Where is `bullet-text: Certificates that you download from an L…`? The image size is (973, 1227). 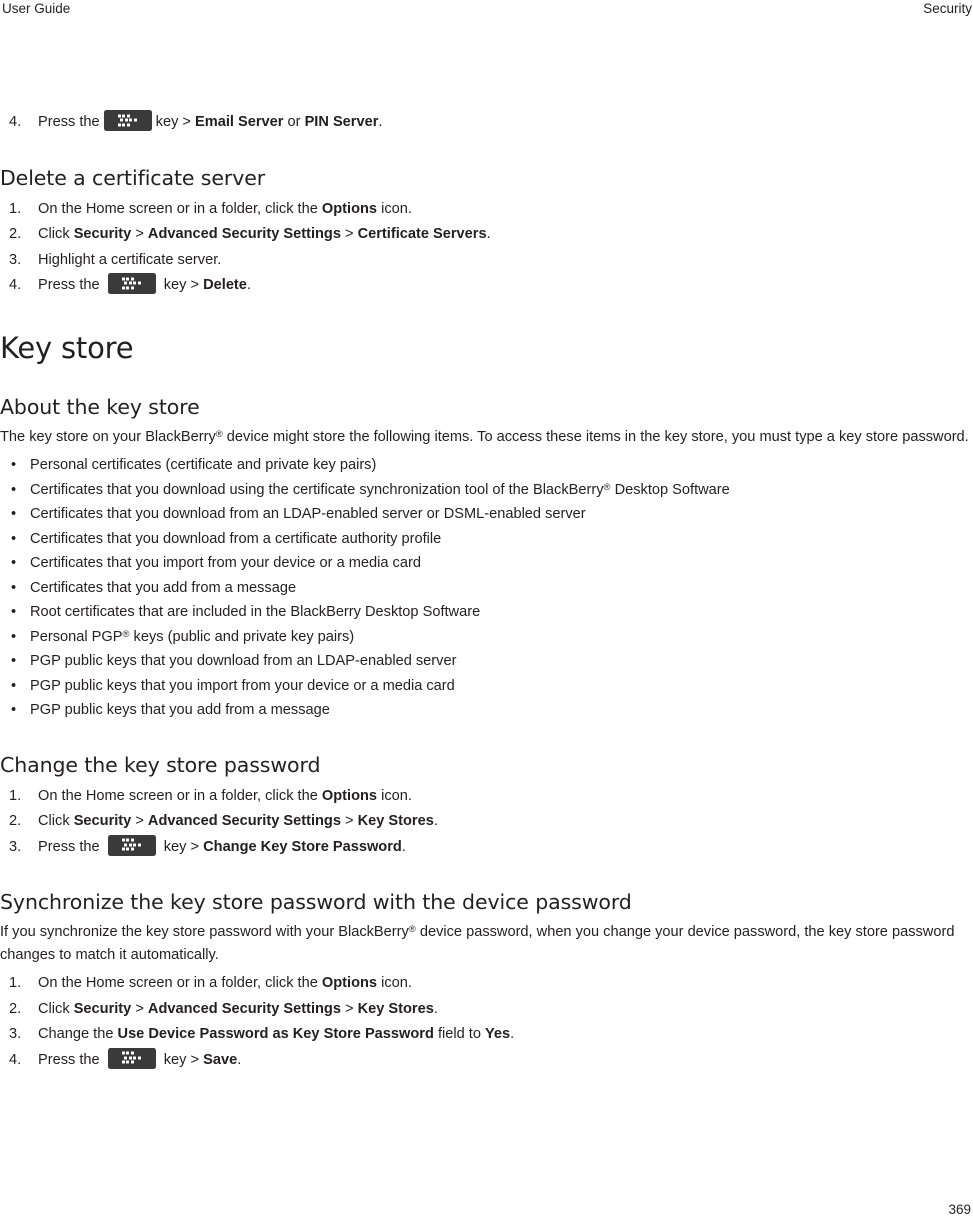 bullet-text: Certificates that you download from an L… is located at coordinates (308, 514).